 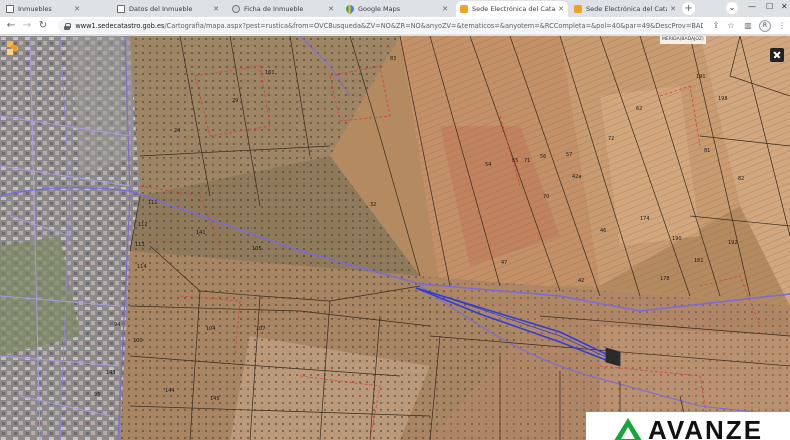 What do you see at coordinates (97, 395) in the screenshot?
I see `parcel-label: 95` at bounding box center [97, 395].